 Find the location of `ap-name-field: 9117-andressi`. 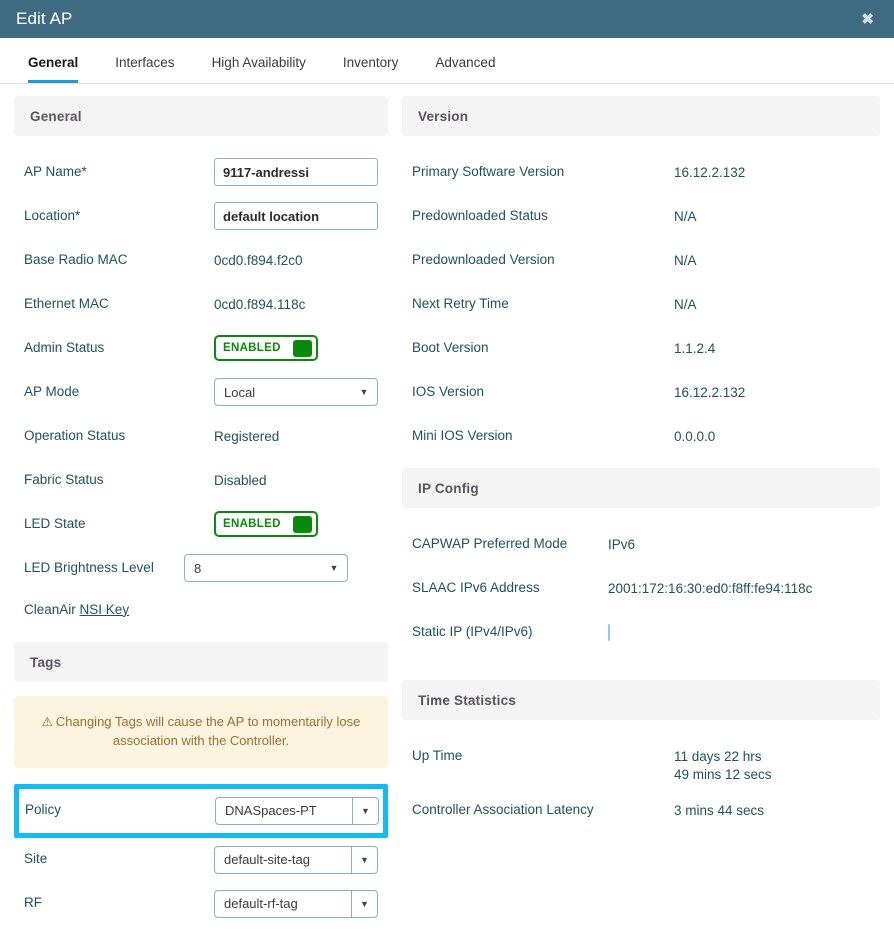

ap-name-field: 9117-andressi is located at coordinates (301, 172).